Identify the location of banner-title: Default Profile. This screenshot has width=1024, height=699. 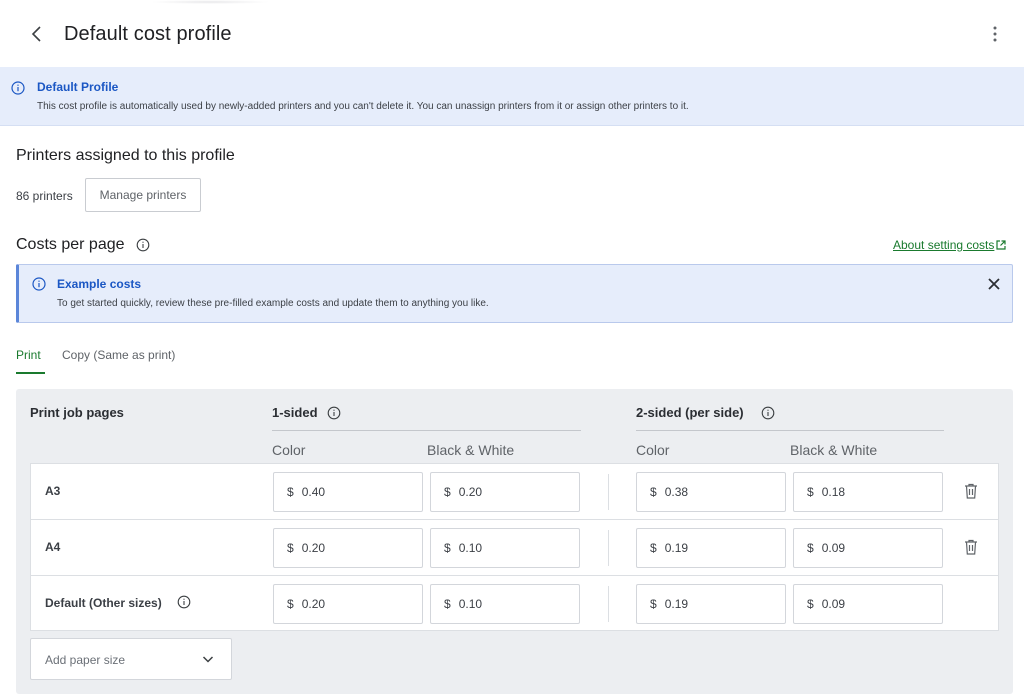
(78, 87).